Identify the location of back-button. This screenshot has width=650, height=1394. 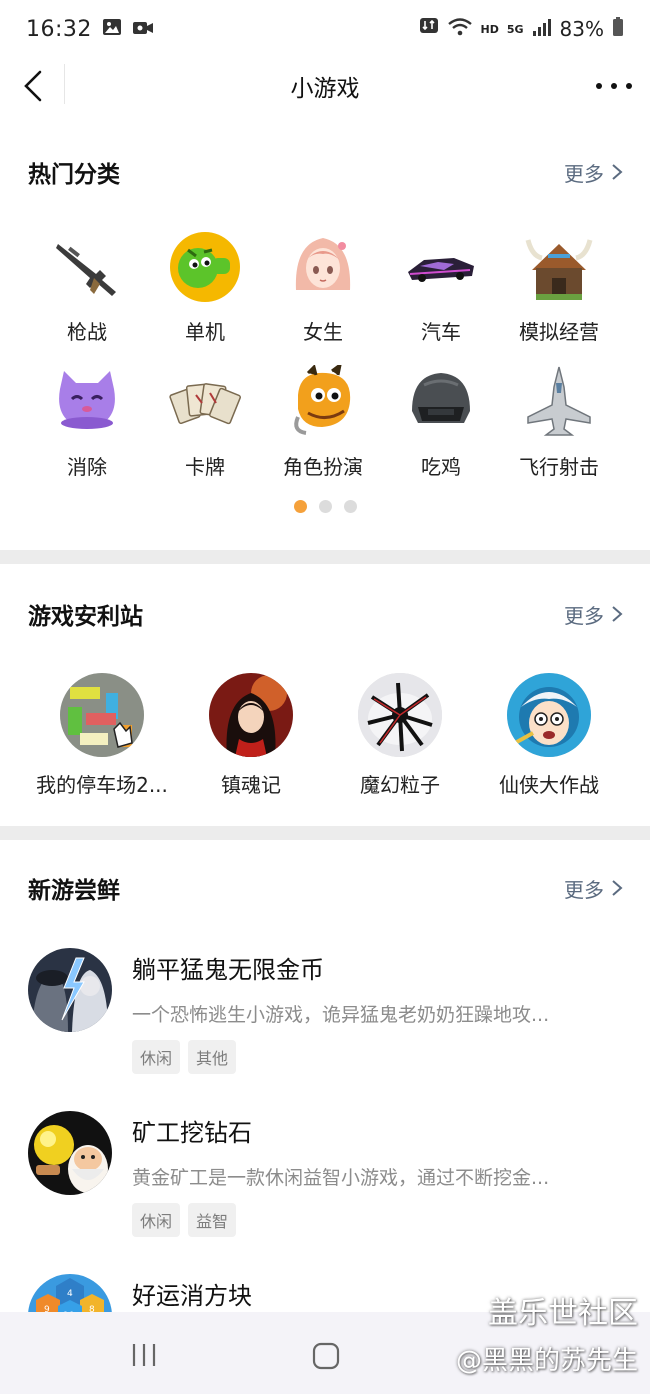
(35, 86).